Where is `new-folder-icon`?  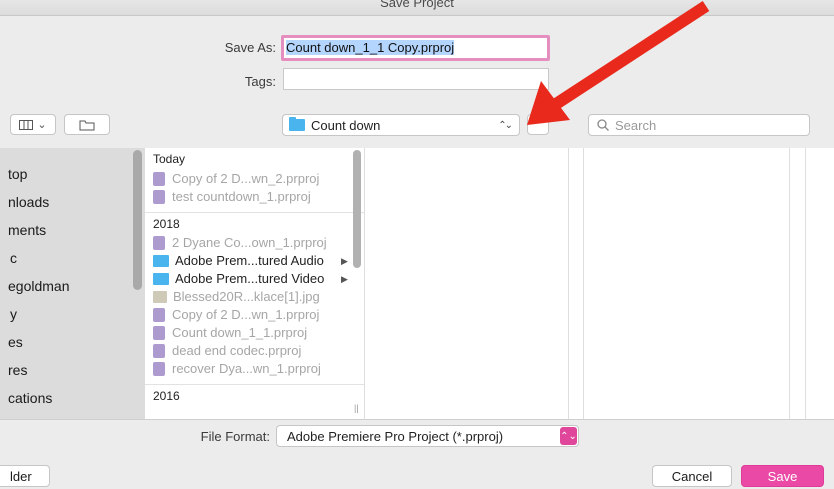
new-folder-icon is located at coordinates (87, 125).